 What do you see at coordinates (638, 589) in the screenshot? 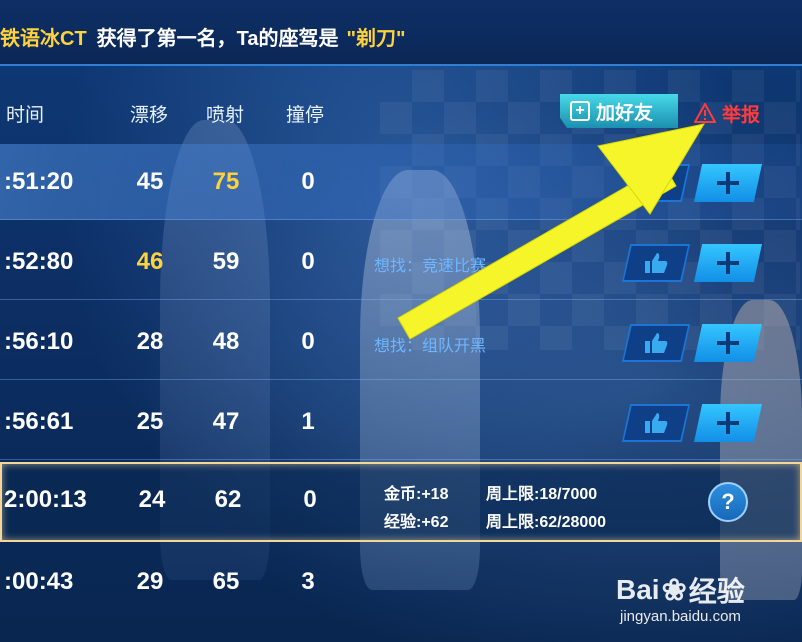
I see `watermark-brand: Bai` at bounding box center [638, 589].